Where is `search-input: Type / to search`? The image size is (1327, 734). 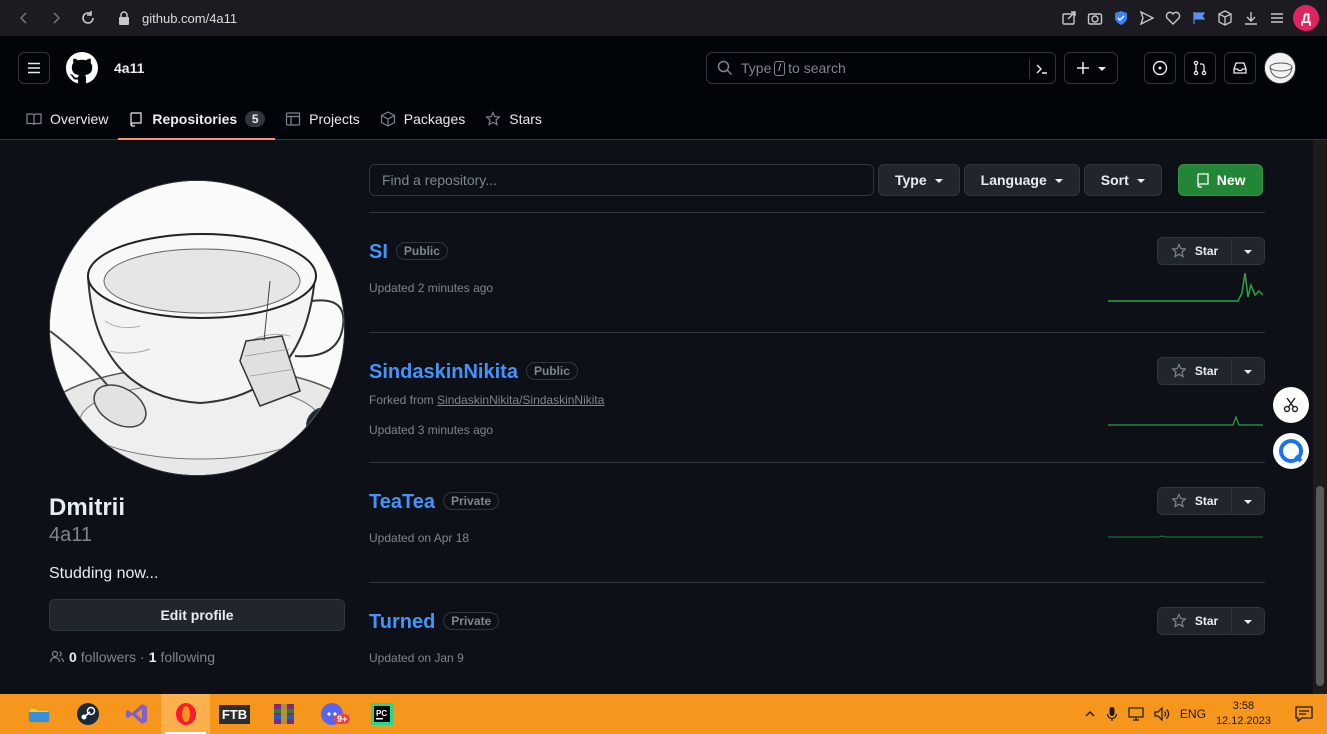 search-input: Type / to search is located at coordinates (881, 68).